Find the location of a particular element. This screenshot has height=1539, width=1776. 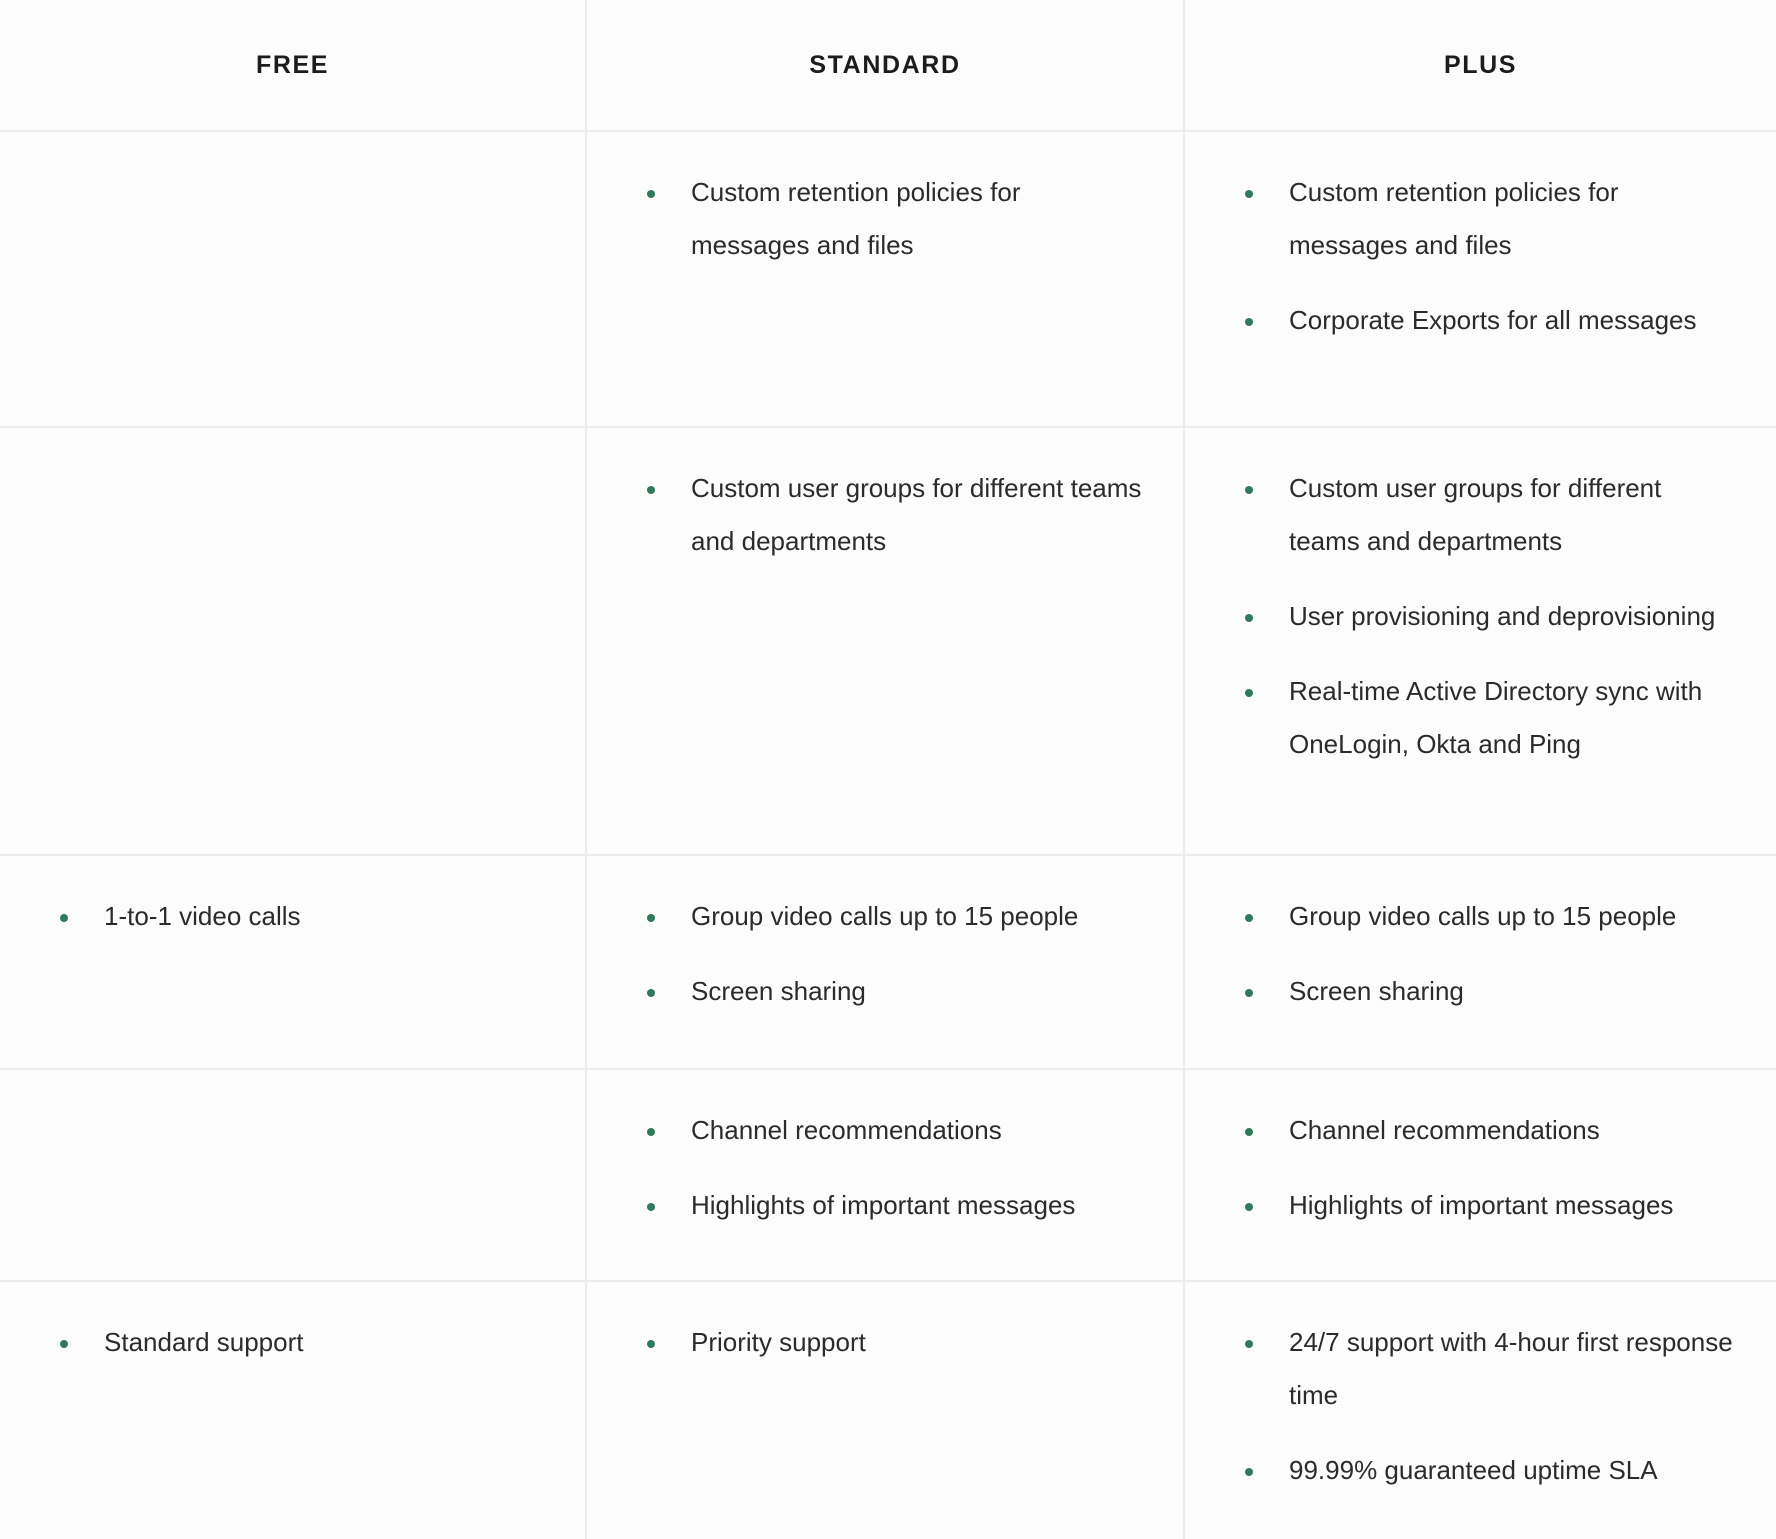

feature-cell-content: Standard support is located at coordinates (292, 1330).